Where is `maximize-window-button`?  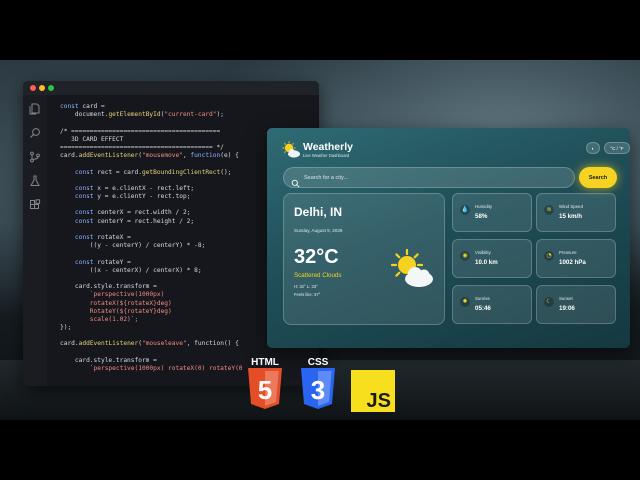
maximize-window-button is located at coordinates (51, 88).